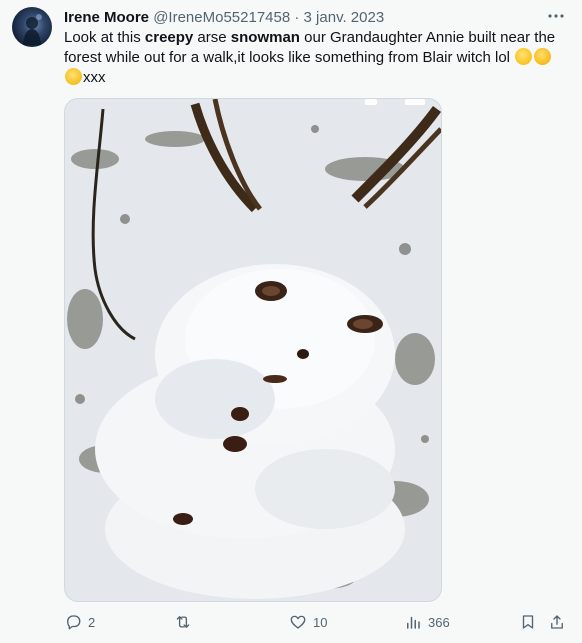 The width and height of the screenshot is (582, 643). Describe the element at coordinates (73, 76) in the screenshot. I see `astonished-face-icon` at that location.